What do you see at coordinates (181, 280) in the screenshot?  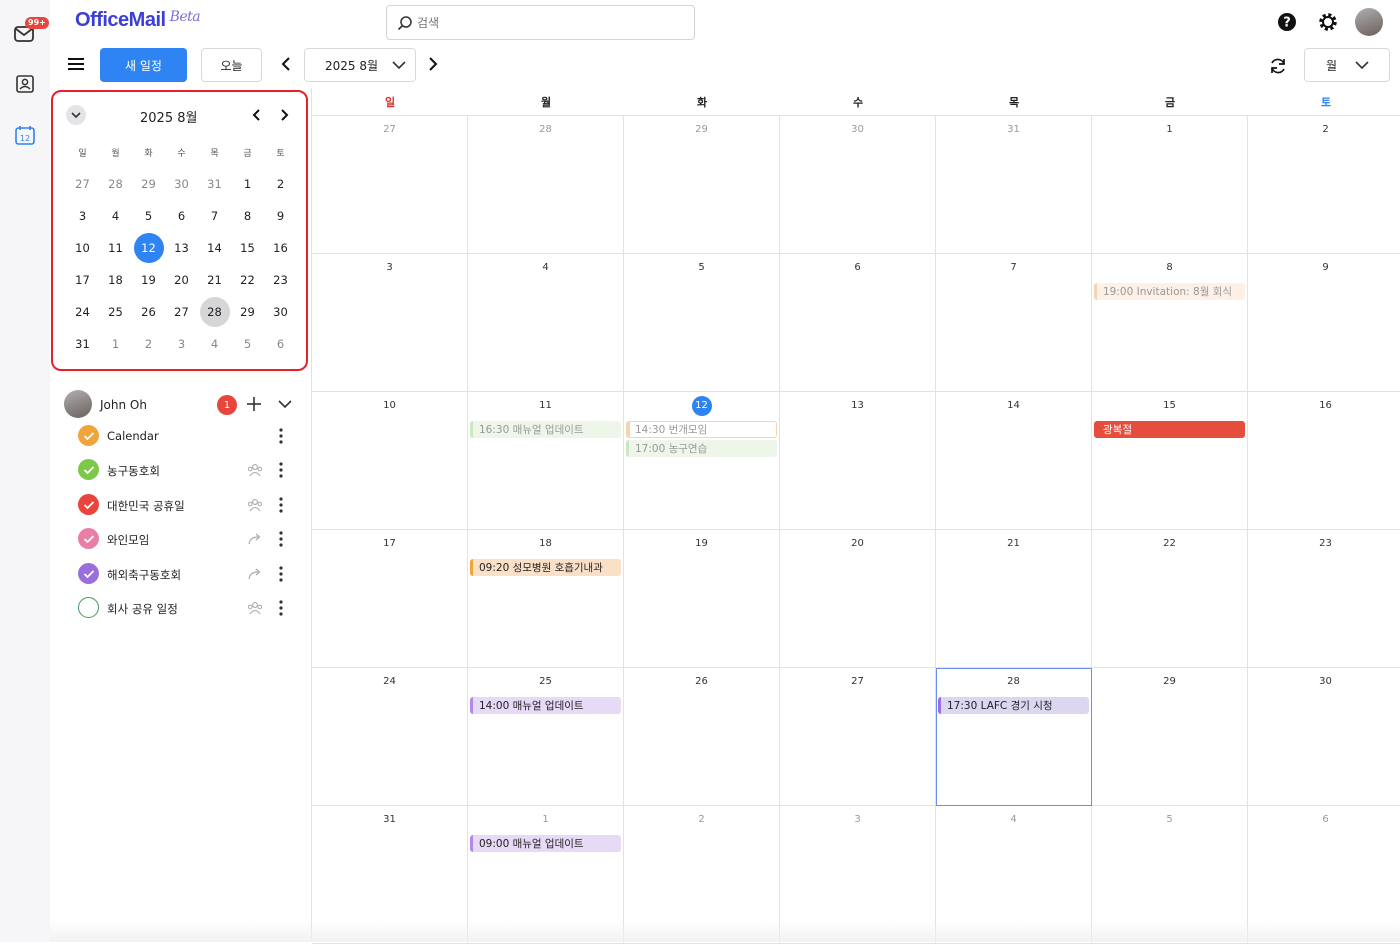 I see `mini-day: 20` at bounding box center [181, 280].